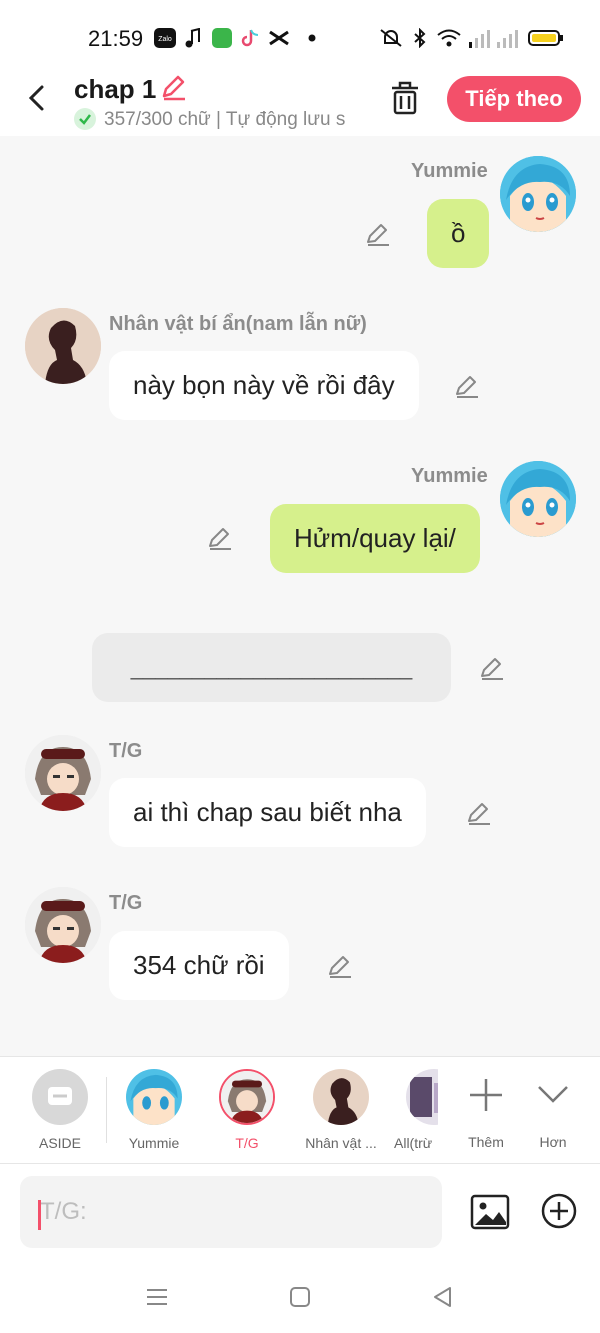 This screenshot has width=600, height=1333. What do you see at coordinates (405, 98) in the screenshot?
I see `trash-icon` at bounding box center [405, 98].